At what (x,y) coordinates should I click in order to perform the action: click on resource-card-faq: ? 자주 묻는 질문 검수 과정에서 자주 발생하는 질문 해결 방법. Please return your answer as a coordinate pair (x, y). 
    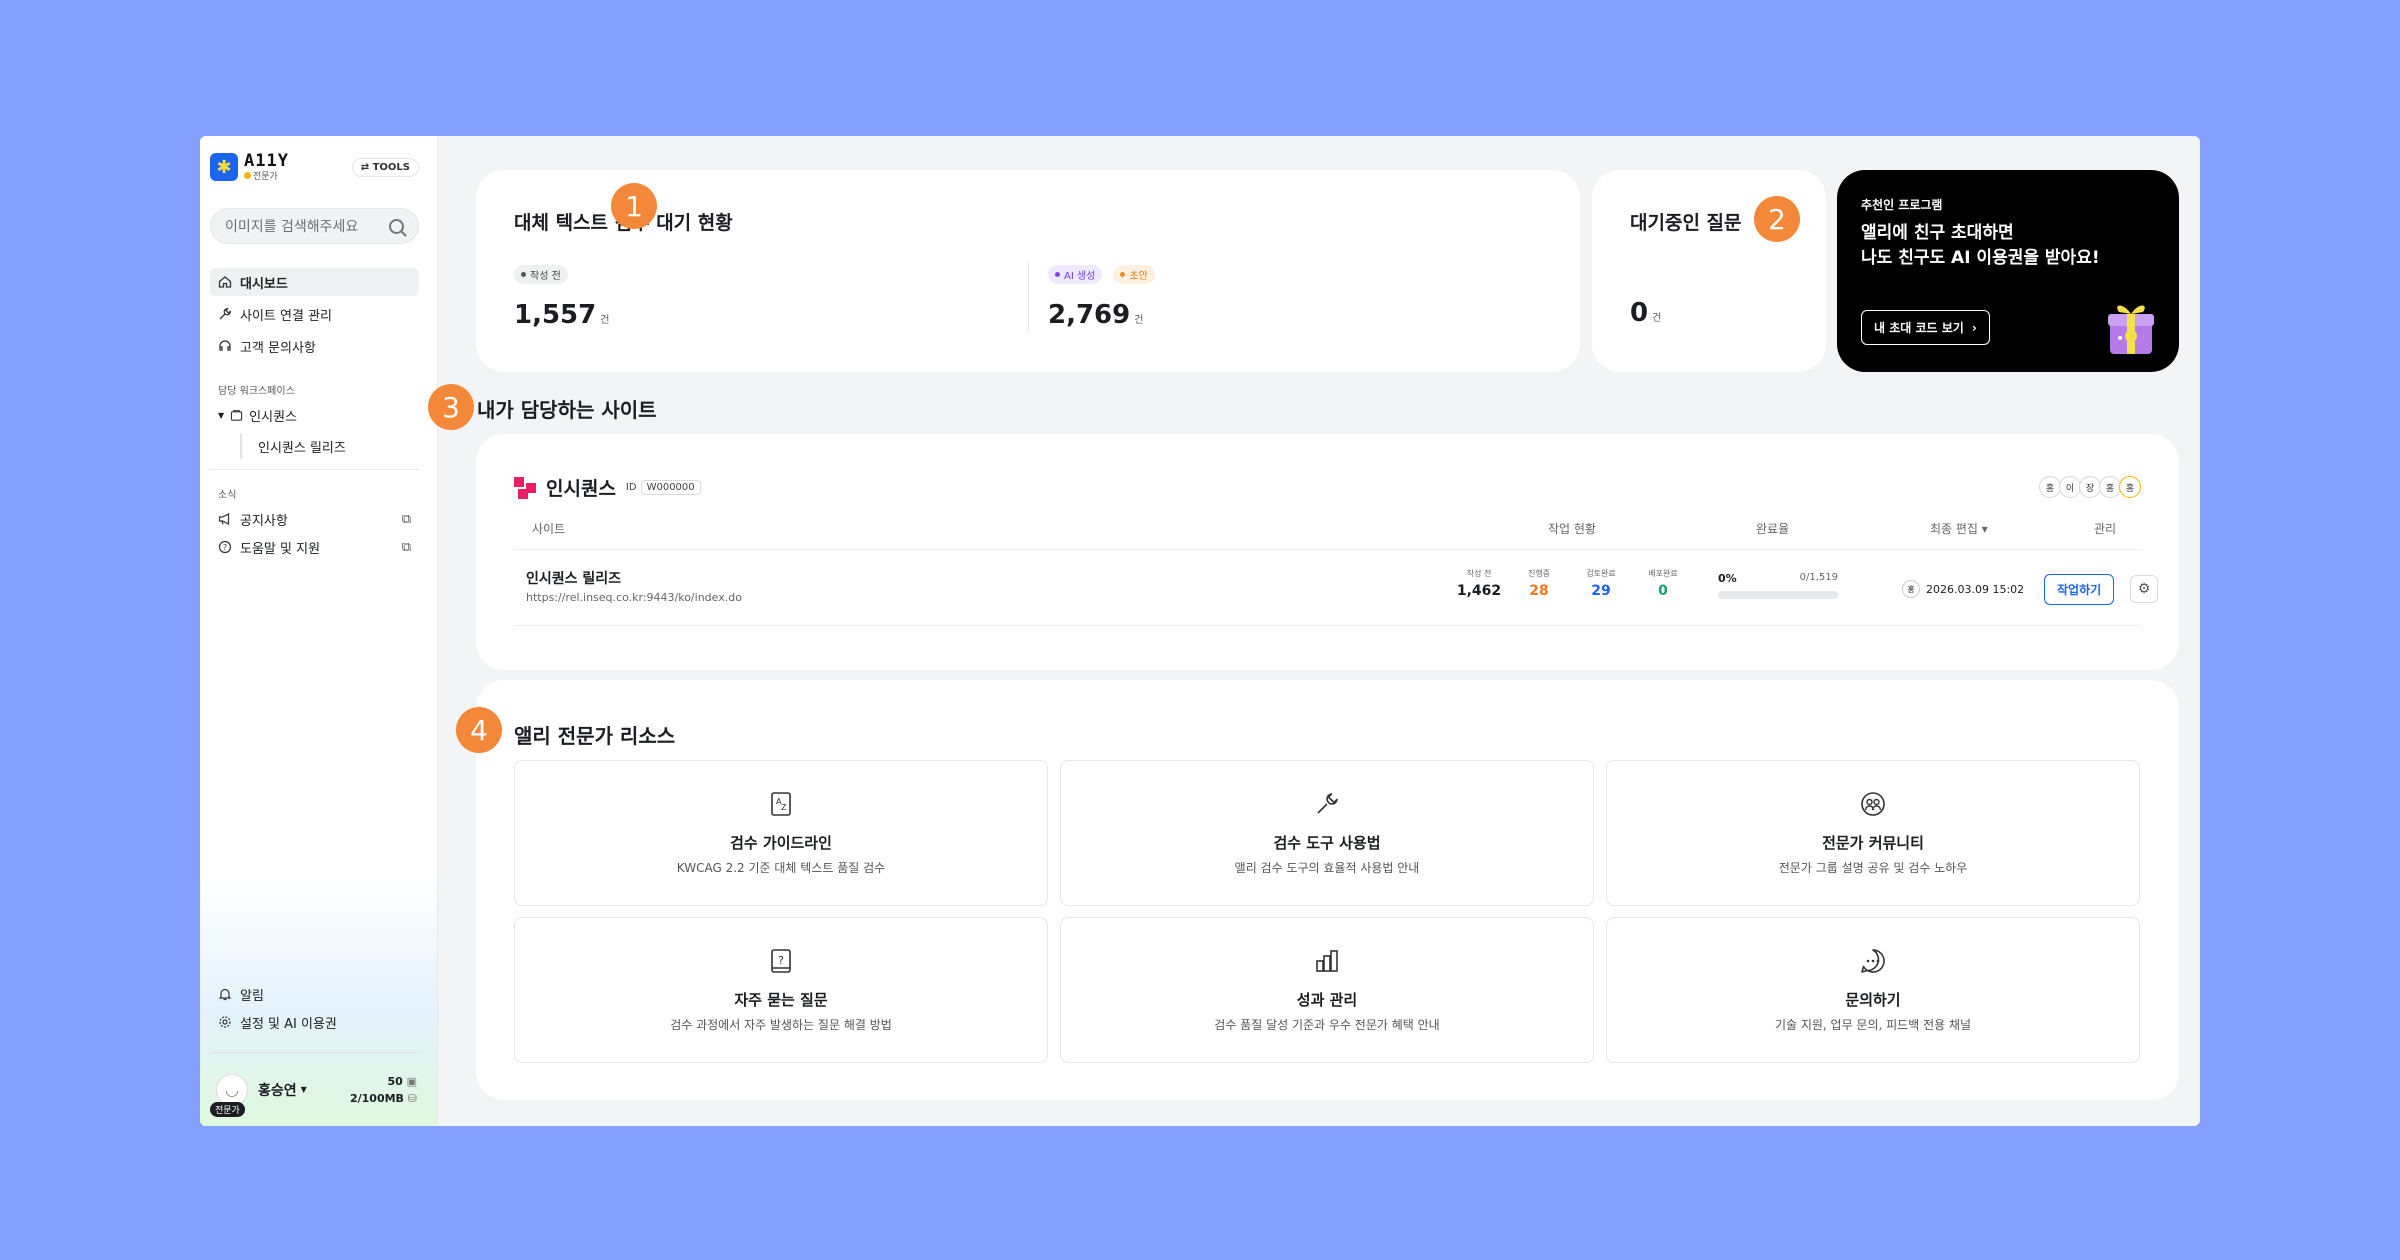
    Looking at the image, I should click on (781, 990).